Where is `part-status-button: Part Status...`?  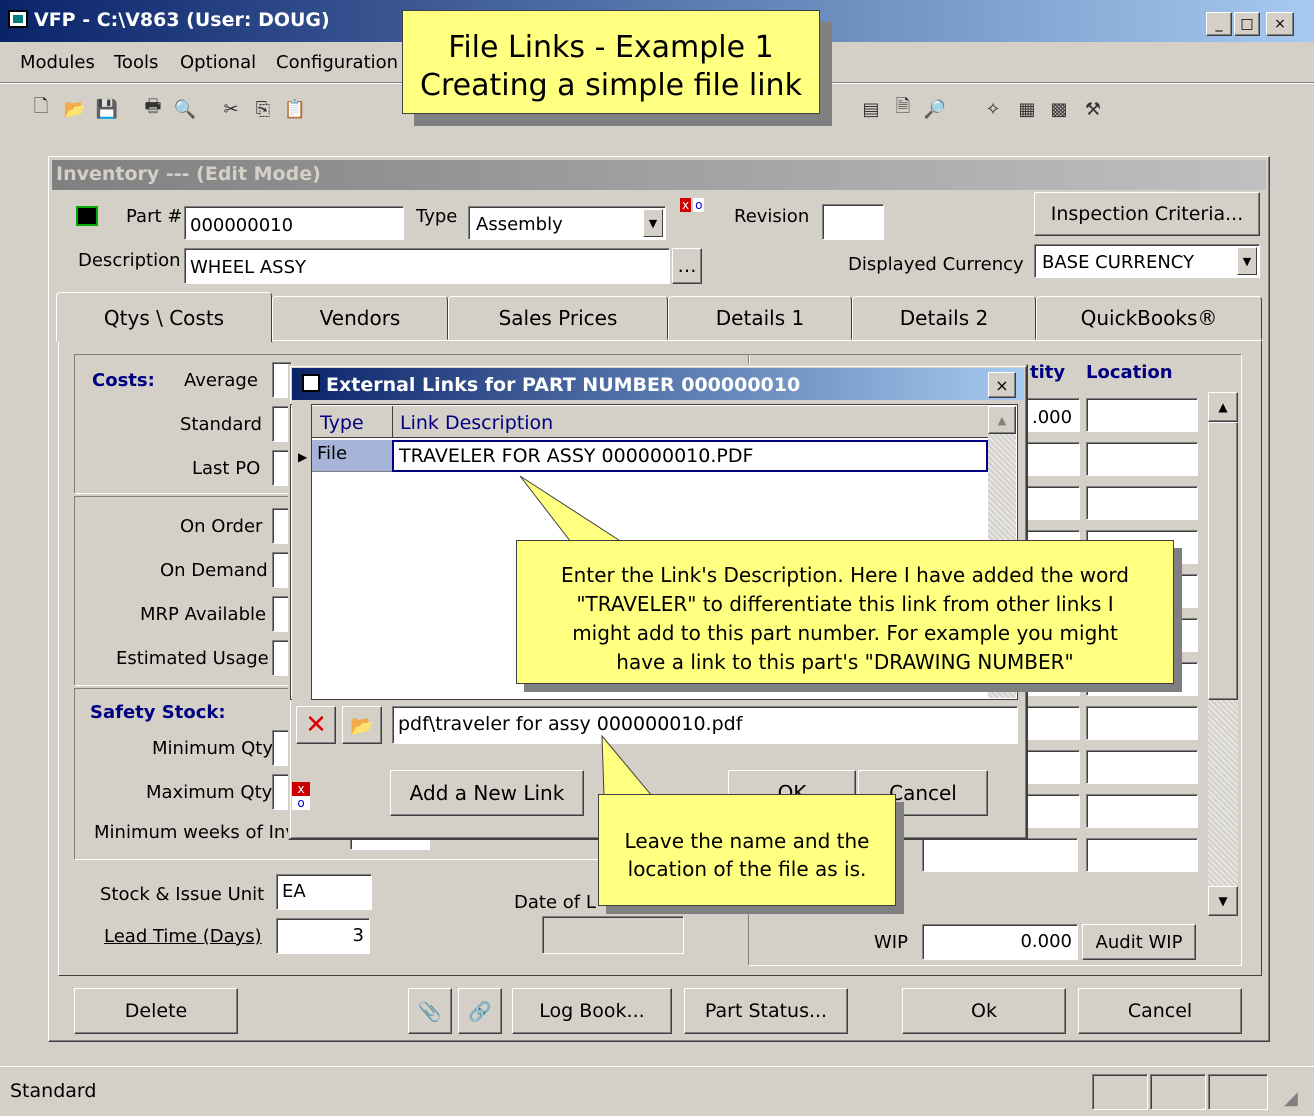
part-status-button: Part Status... is located at coordinates (766, 1011).